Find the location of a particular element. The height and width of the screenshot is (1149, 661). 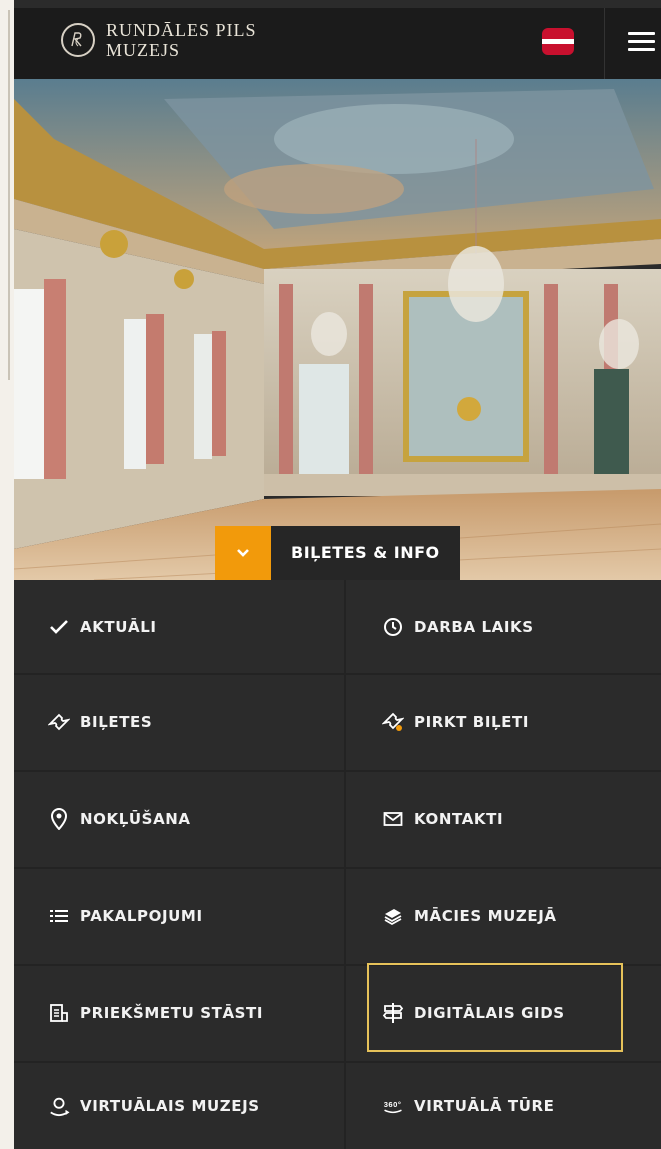

language-flag-latvia-button is located at coordinates (558, 41).